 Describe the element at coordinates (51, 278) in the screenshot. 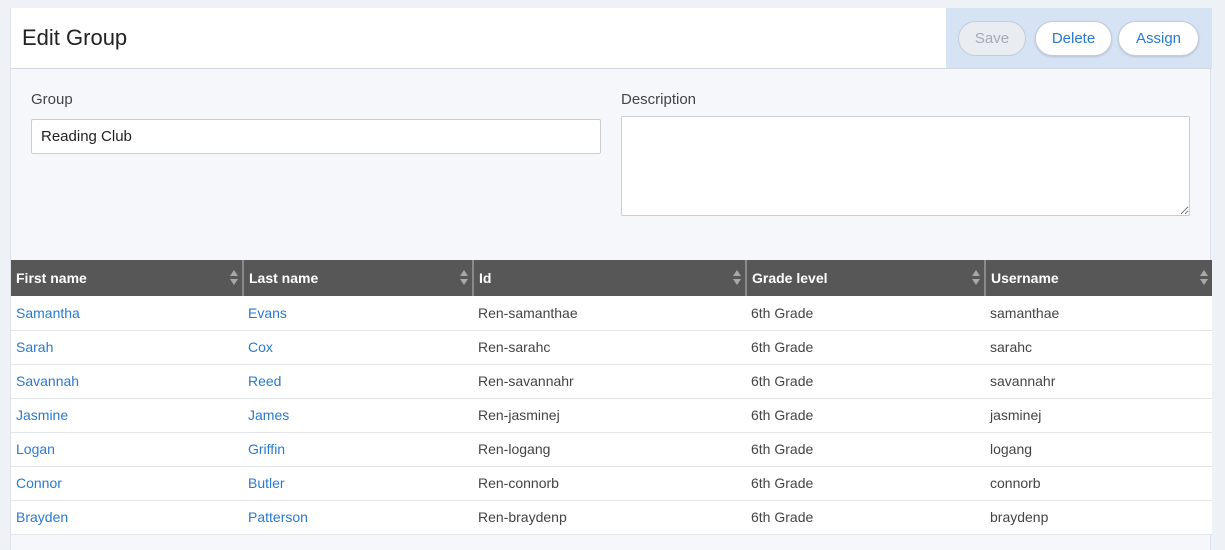

I see `column-header-label: First name` at that location.